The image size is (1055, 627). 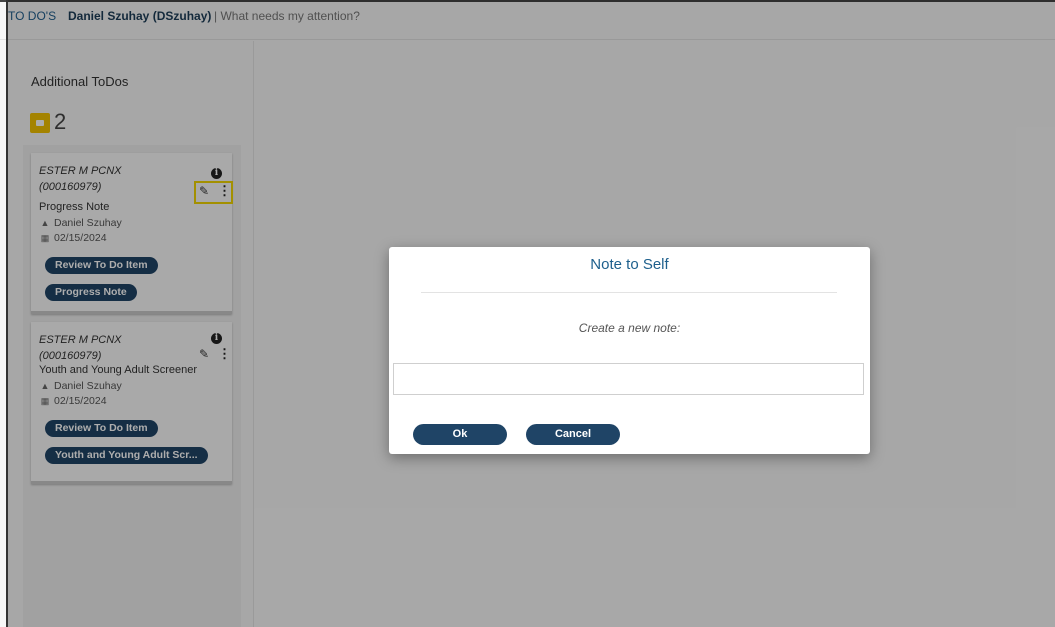 I want to click on dialog-title: Note to Self, so click(x=629, y=264).